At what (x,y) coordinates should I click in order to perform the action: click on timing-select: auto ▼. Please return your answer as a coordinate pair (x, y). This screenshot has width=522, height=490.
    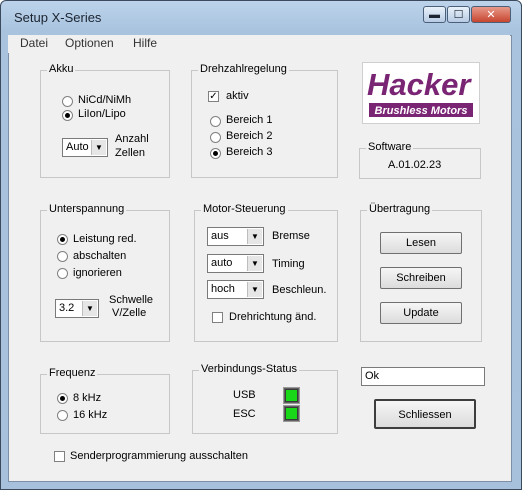
    Looking at the image, I should click on (235, 263).